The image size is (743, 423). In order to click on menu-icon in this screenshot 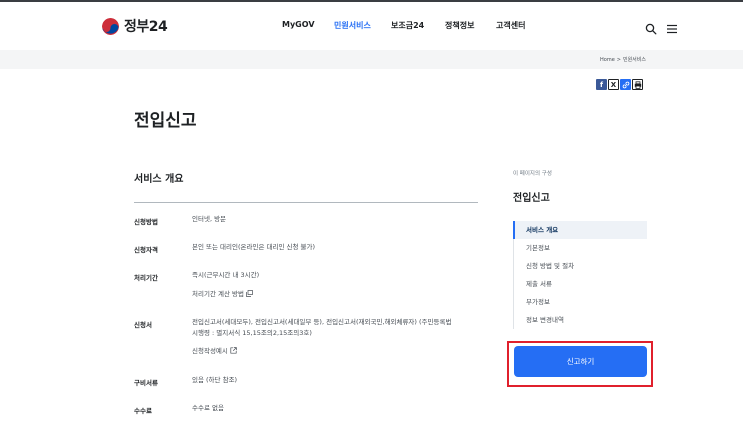, I will do `click(672, 27)`.